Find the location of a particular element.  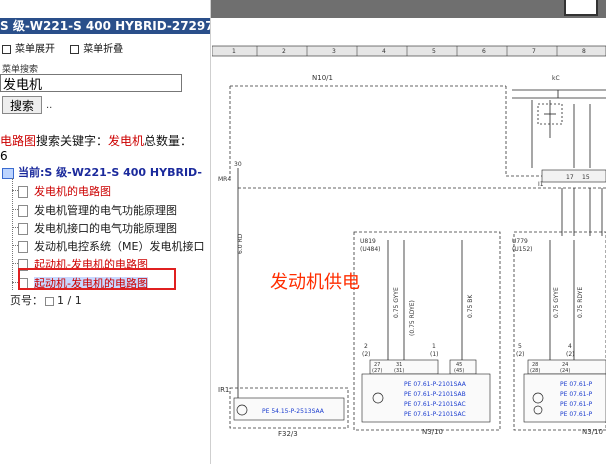

pager-label: 页号： is located at coordinates (26, 300).